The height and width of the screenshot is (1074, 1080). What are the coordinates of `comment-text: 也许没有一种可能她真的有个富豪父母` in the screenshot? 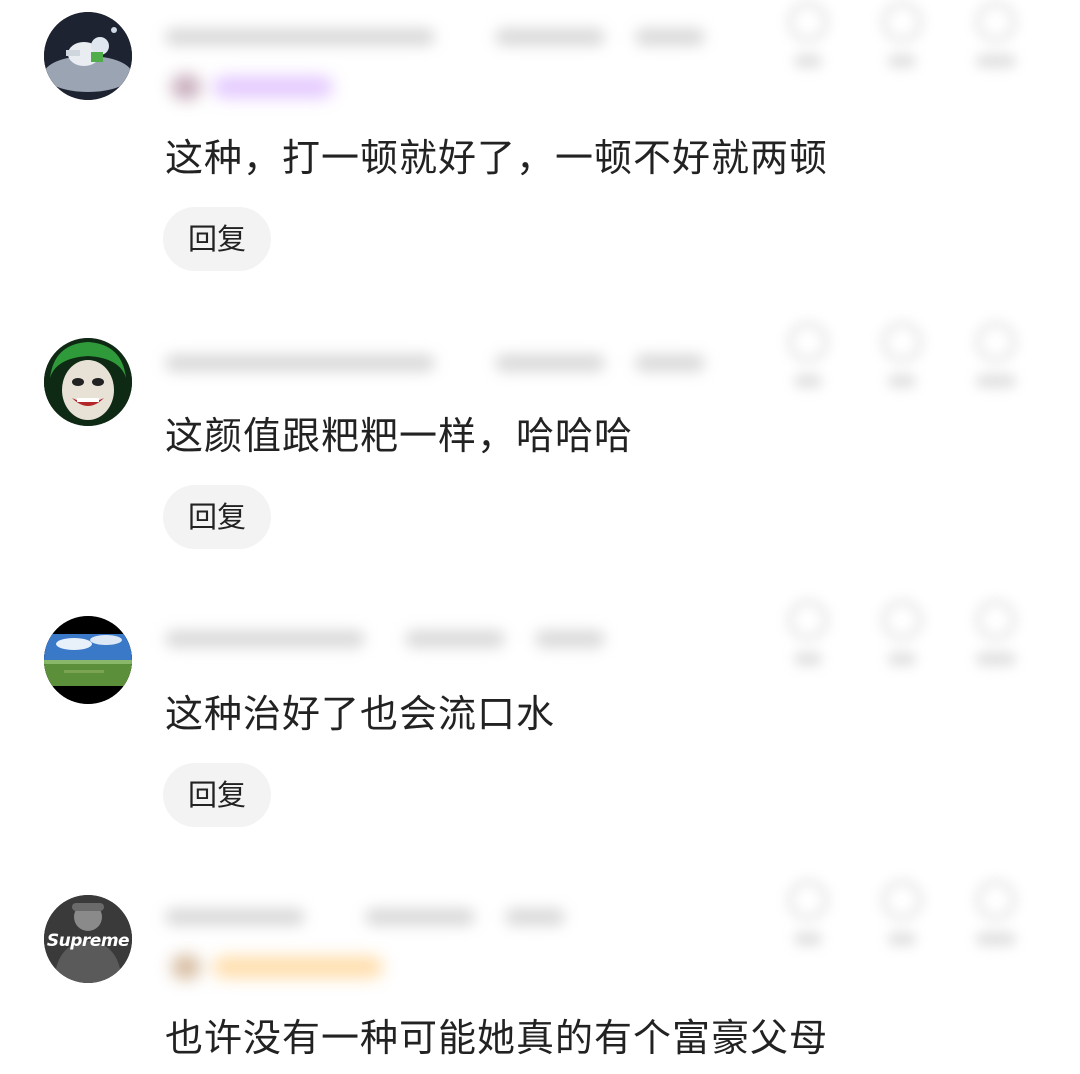 It's located at (497, 1038).